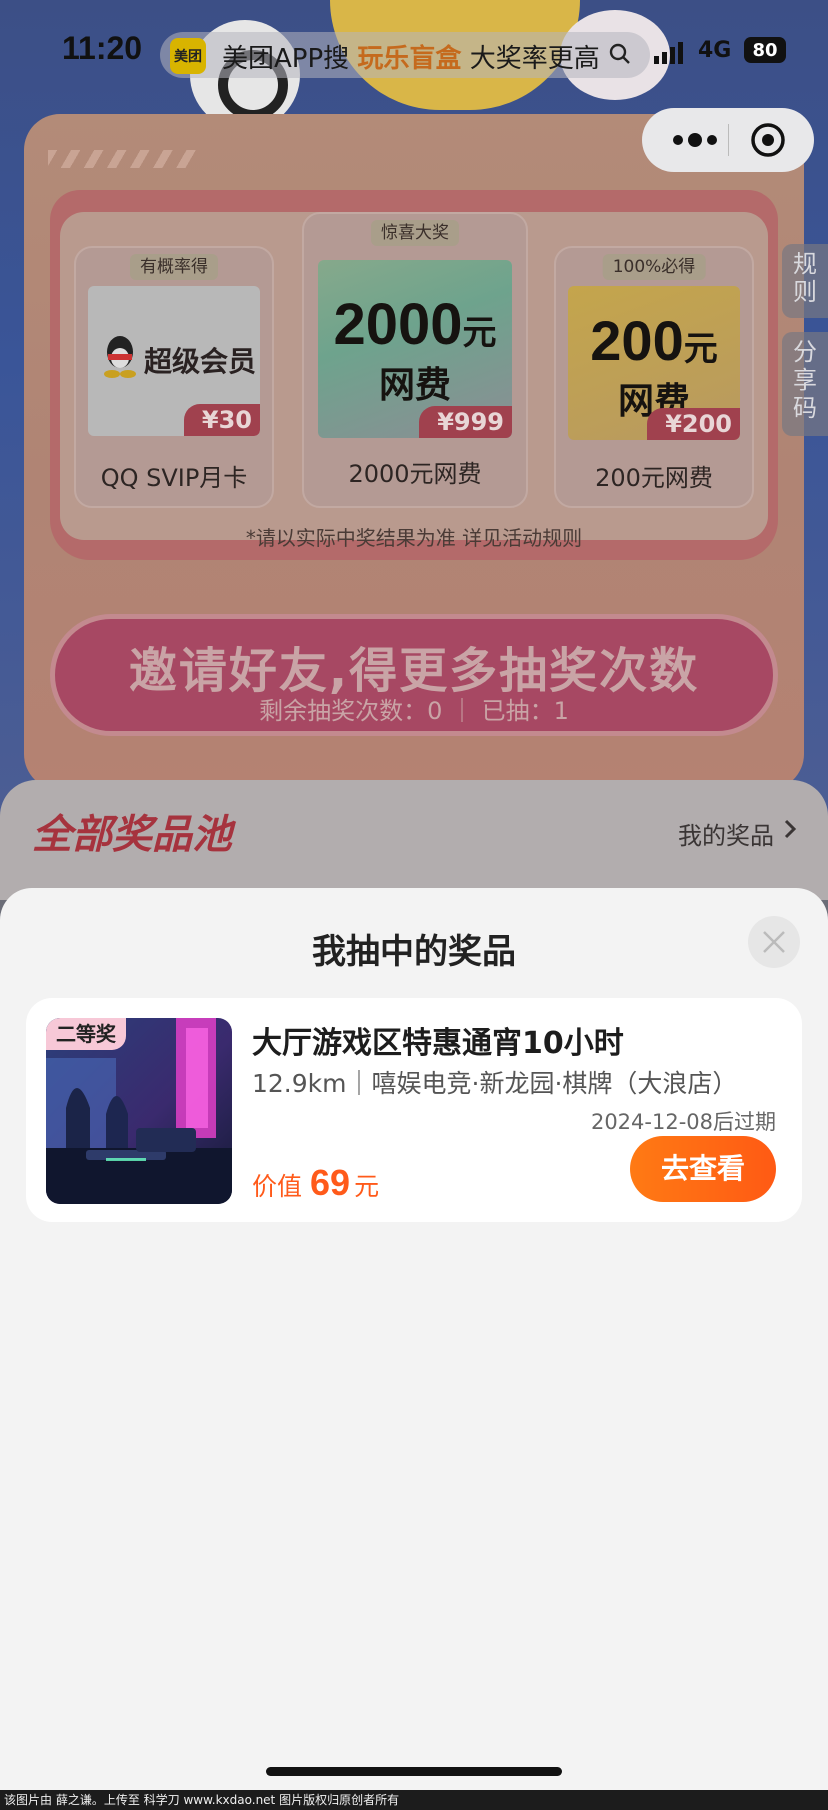 Image resolution: width=828 pixels, height=1810 pixels. What do you see at coordinates (619, 53) in the screenshot?
I see `search-icon` at bounding box center [619, 53].